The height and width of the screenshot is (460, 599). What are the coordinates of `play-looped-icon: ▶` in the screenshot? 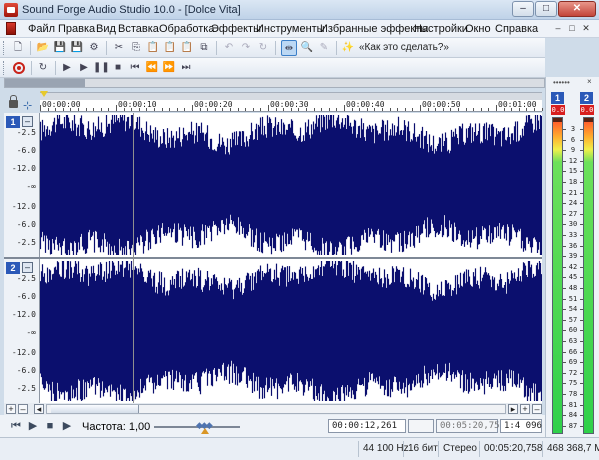 It's located at (67, 426).